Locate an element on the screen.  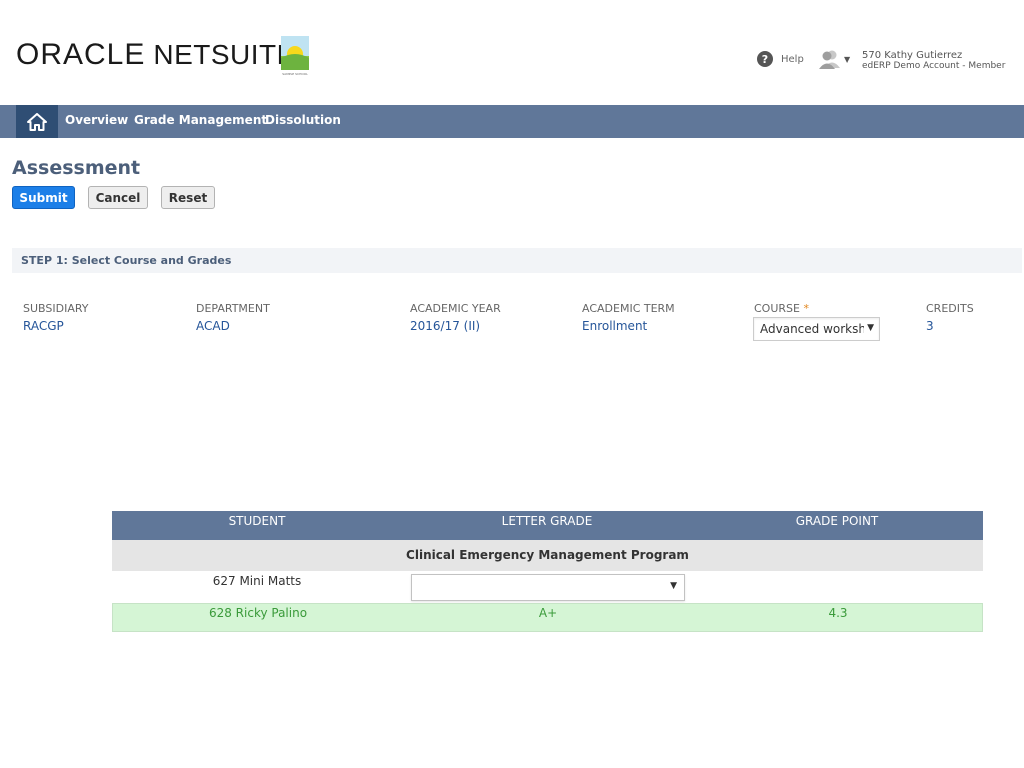
subsidiary-field: SUBSIDIARY RACGP is located at coordinates (56, 317).